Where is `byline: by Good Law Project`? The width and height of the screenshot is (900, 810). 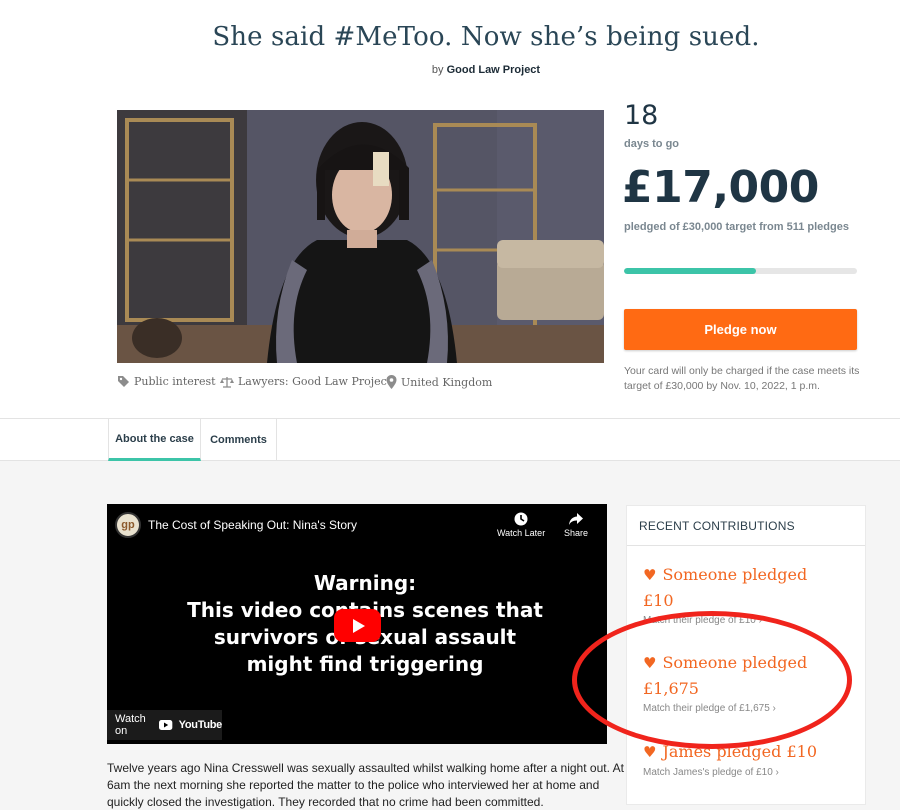 byline: by Good Law Project is located at coordinates (450, 70).